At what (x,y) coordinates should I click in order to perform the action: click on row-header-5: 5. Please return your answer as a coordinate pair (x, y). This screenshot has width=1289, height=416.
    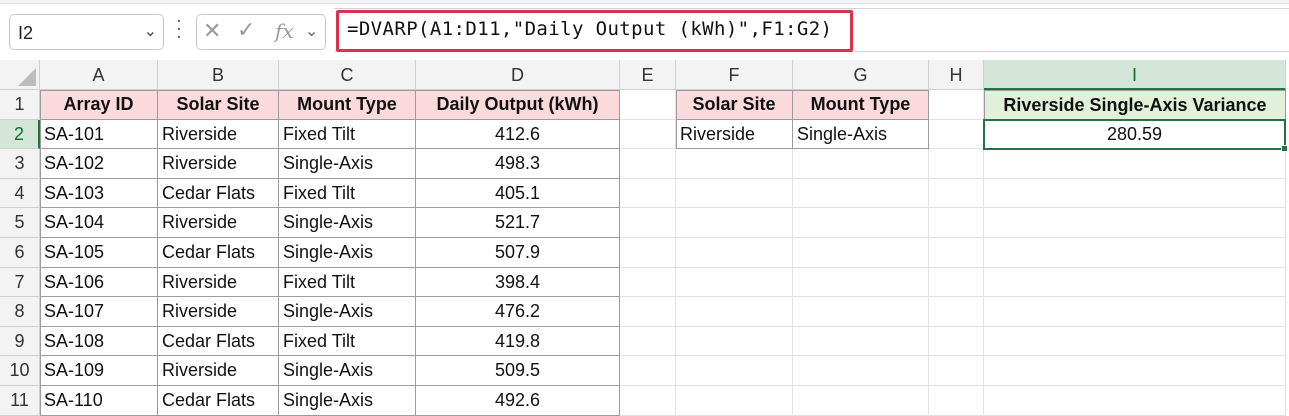
    Looking at the image, I should click on (20, 223).